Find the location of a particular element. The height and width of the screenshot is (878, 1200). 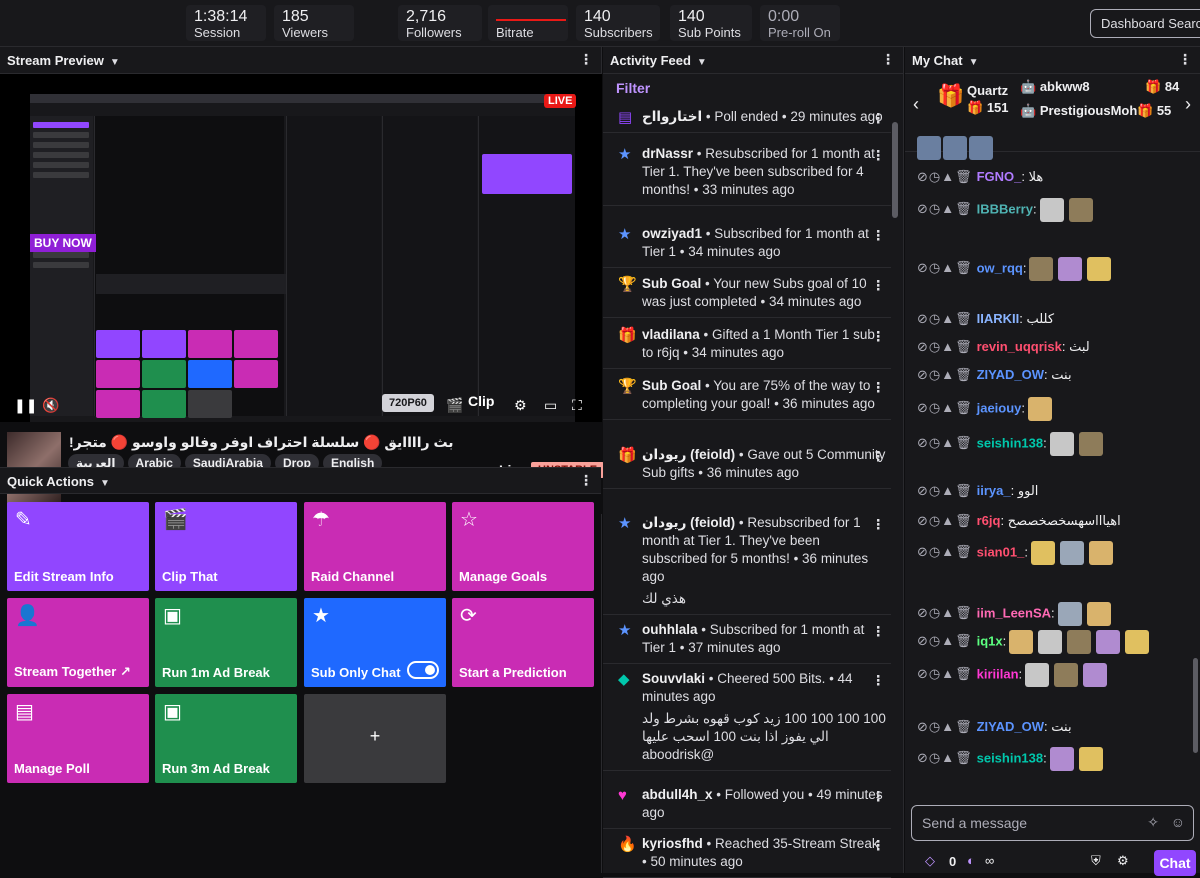

feed-username: kyriosfhd is located at coordinates (672, 843).